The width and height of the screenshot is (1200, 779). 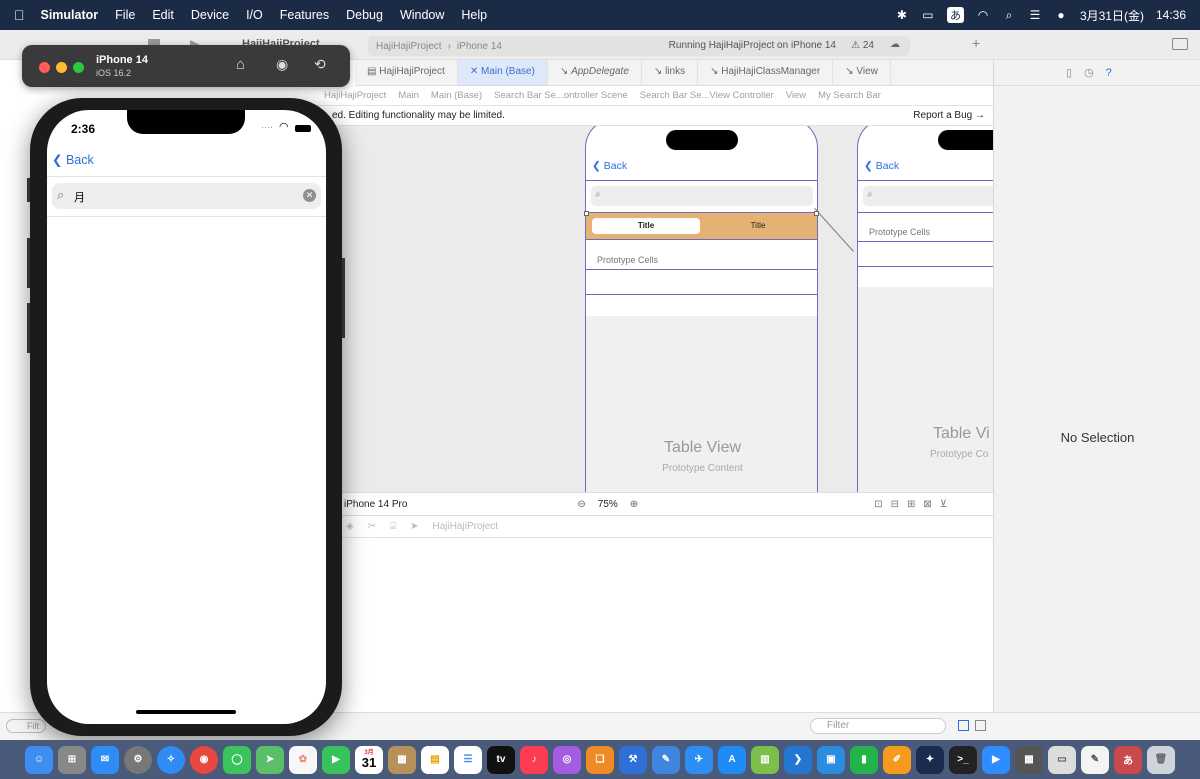 I want to click on tab-view: ↘ View, so click(x=862, y=72).